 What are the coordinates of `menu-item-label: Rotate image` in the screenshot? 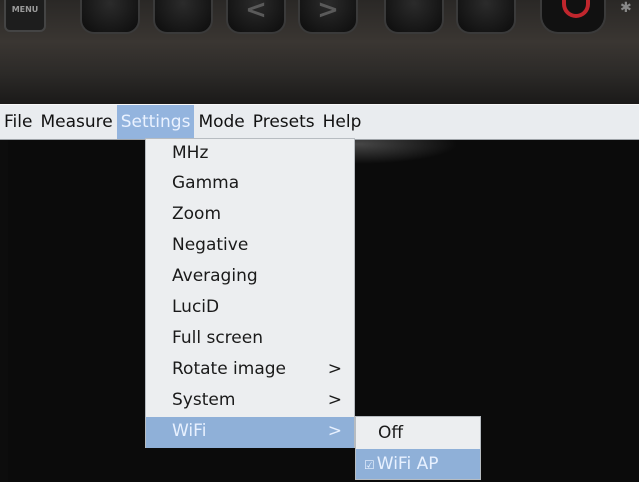 It's located at (229, 369).